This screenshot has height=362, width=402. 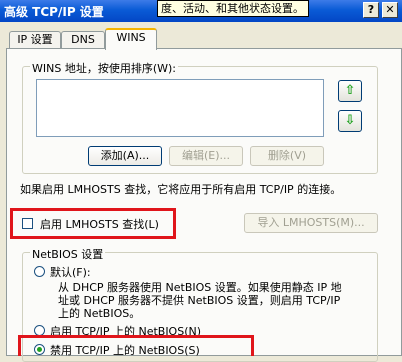 I want to click on netbios-default-desc-3: 上的 NetBIOS。, so click(x=99, y=313).